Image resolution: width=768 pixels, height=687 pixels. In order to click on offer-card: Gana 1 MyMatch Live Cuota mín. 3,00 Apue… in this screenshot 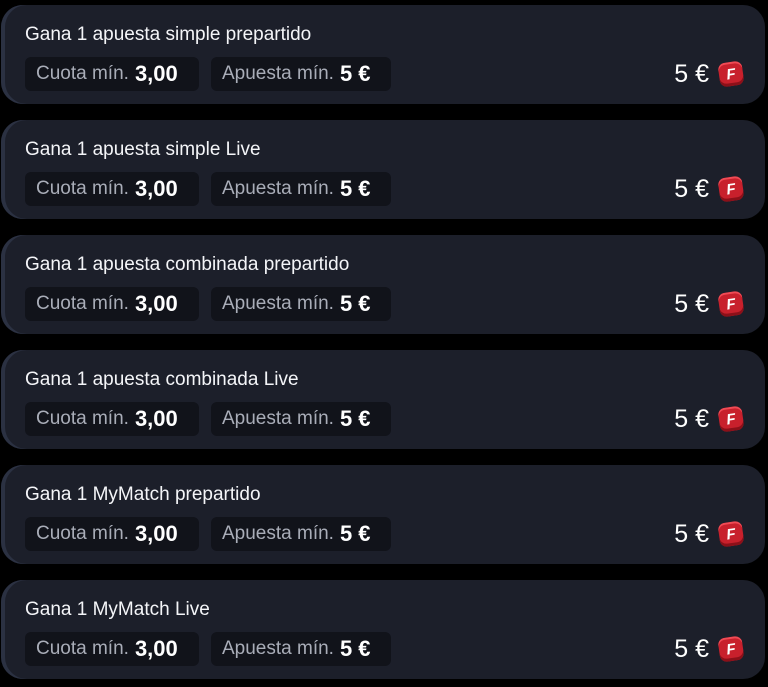, I will do `click(383, 629)`.